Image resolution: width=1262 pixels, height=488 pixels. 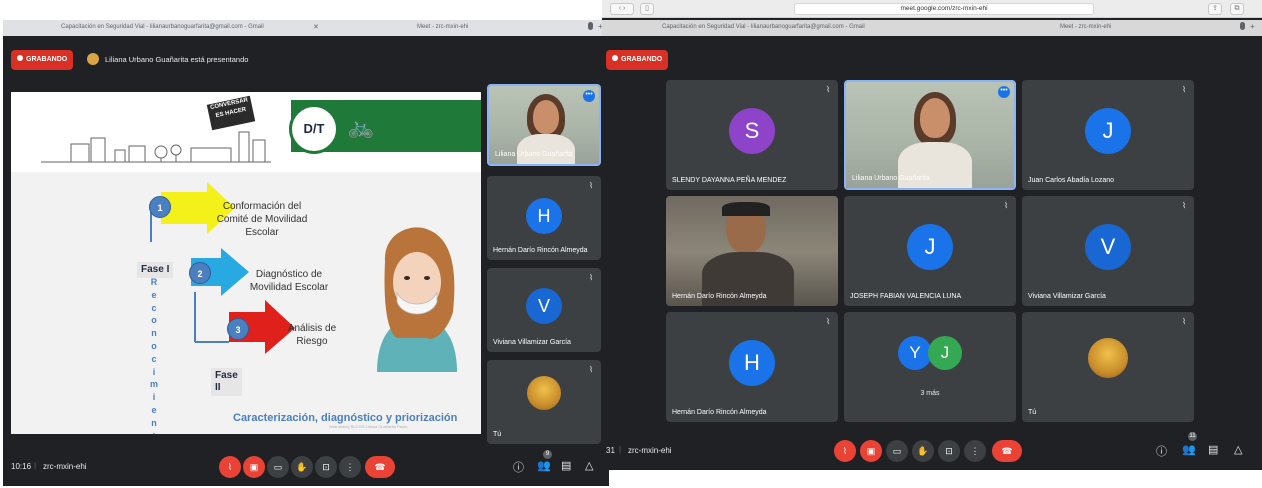 What do you see at coordinates (21, 466) in the screenshot?
I see `clock-time: 10:16` at bounding box center [21, 466].